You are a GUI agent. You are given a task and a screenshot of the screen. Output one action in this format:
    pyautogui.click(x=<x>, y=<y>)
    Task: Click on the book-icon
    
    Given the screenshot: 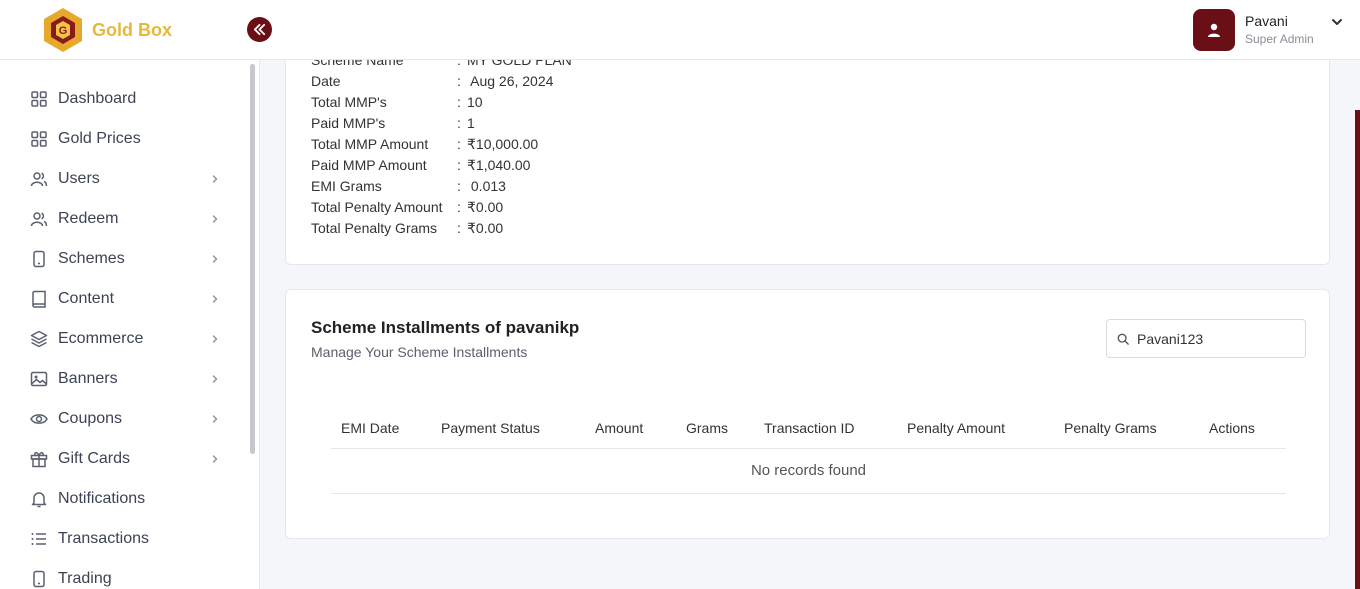 What is the action you would take?
    pyautogui.click(x=39, y=299)
    